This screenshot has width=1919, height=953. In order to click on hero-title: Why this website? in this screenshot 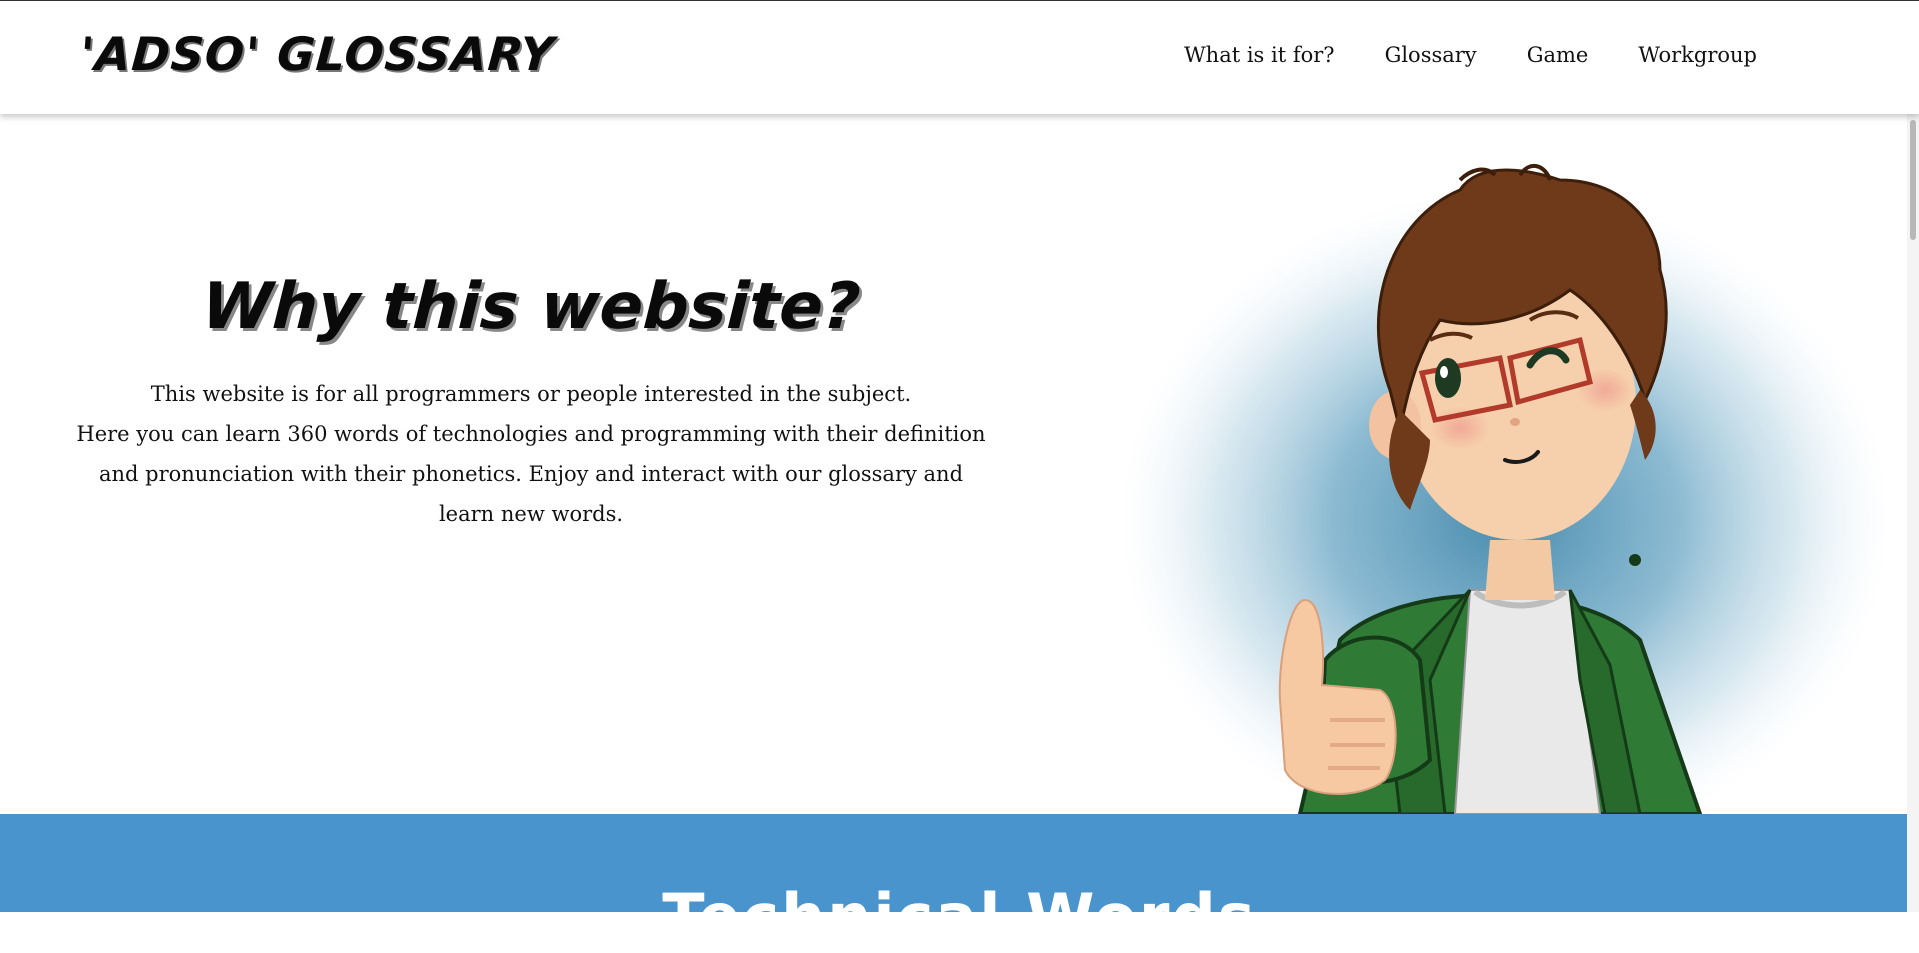, I will do `click(531, 307)`.